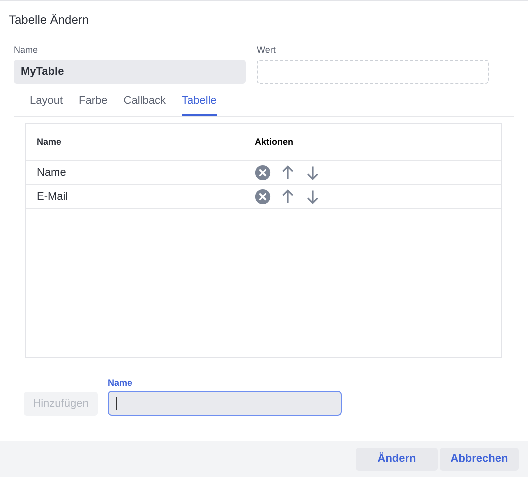 The height and width of the screenshot is (477, 528). What do you see at coordinates (479, 459) in the screenshot?
I see `footer-button: Abbrechen` at bounding box center [479, 459].